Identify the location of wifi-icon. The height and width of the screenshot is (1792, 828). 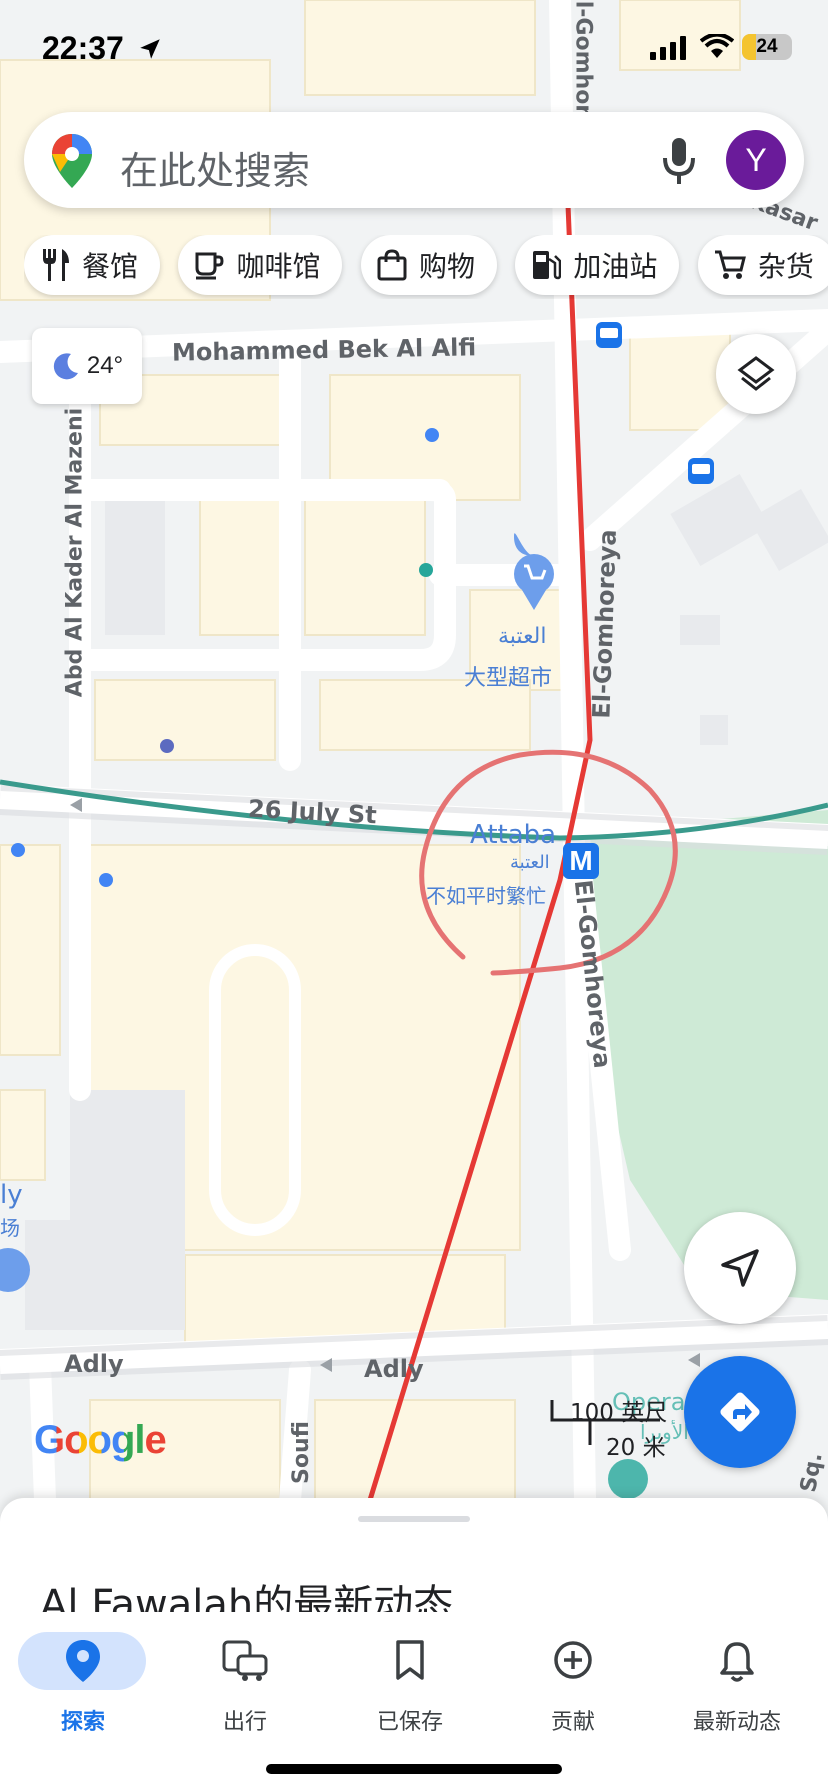
(717, 46).